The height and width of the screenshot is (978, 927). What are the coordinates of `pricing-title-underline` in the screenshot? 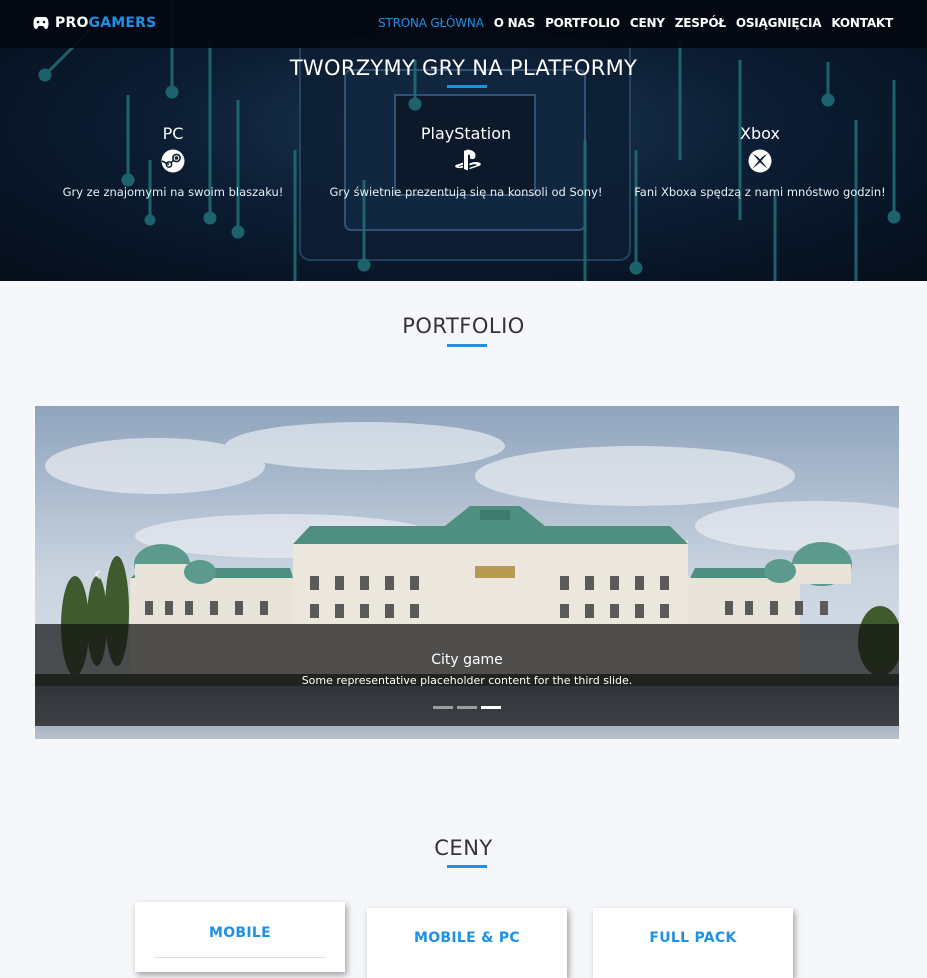 It's located at (467, 866).